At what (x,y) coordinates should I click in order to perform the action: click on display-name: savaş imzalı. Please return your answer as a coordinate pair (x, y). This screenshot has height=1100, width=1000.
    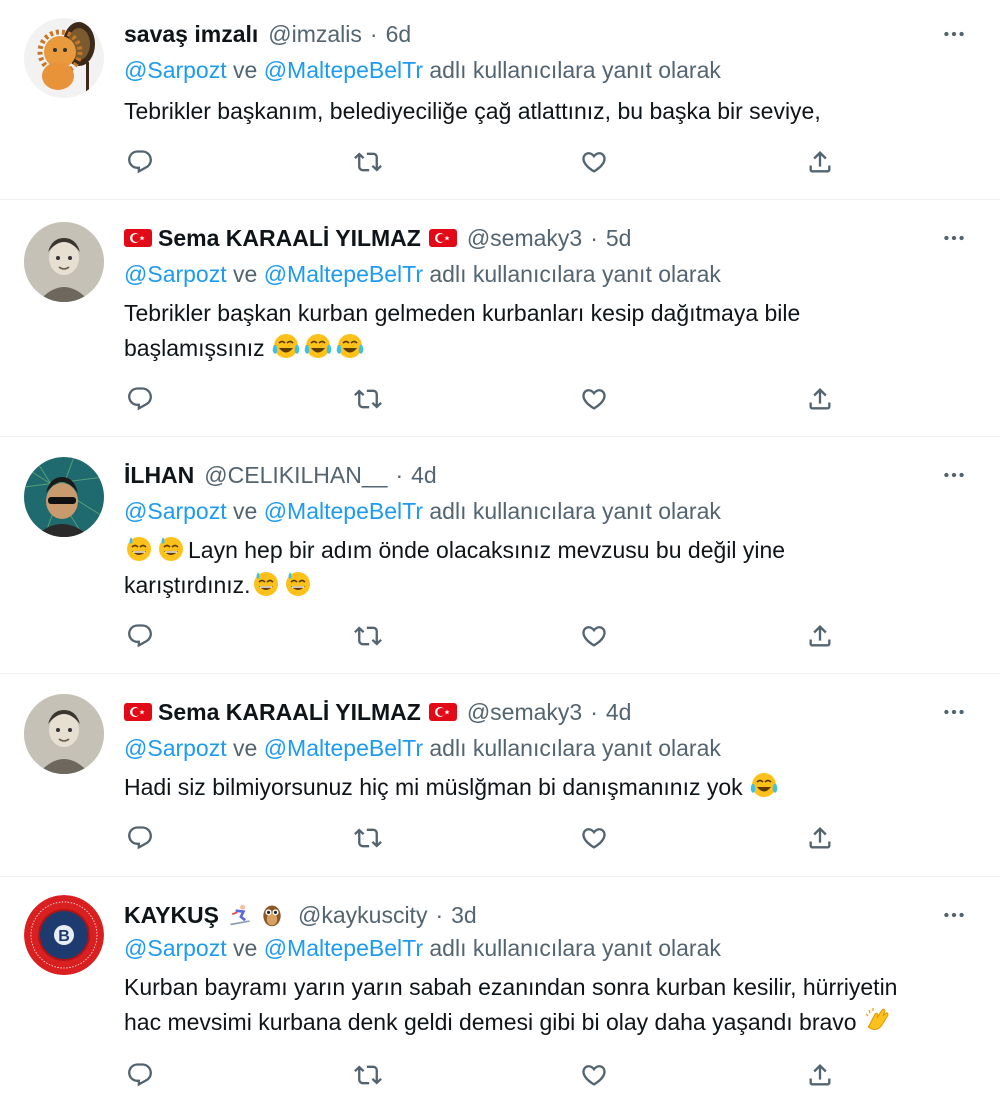
    Looking at the image, I should click on (191, 34).